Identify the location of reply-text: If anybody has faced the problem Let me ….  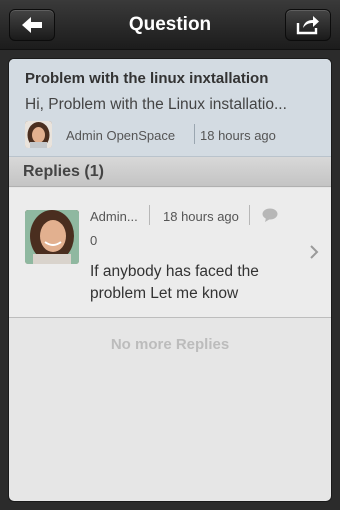
(174, 282).